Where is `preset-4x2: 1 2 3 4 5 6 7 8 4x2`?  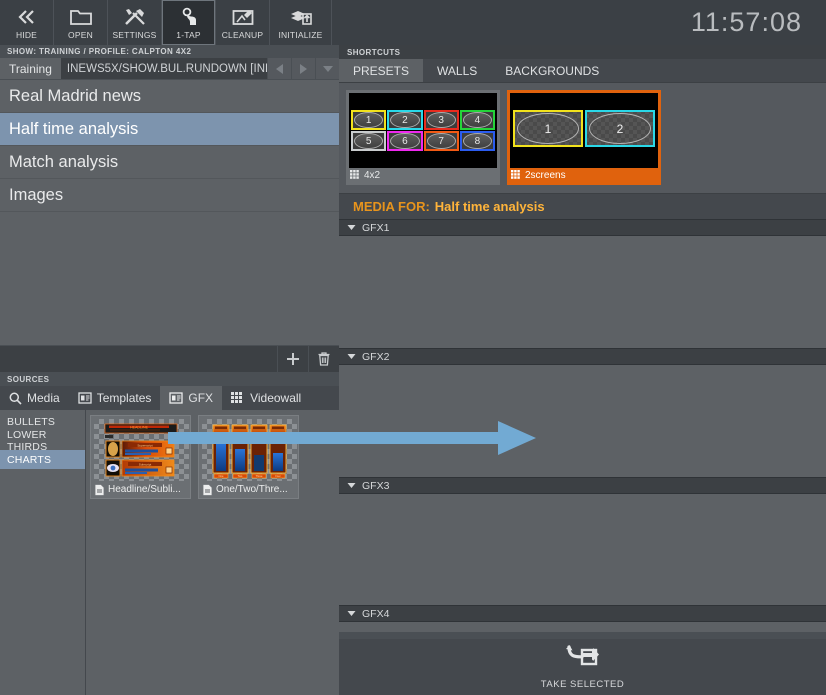 preset-4x2: 1 2 3 4 5 6 7 8 4x2 is located at coordinates (423, 137).